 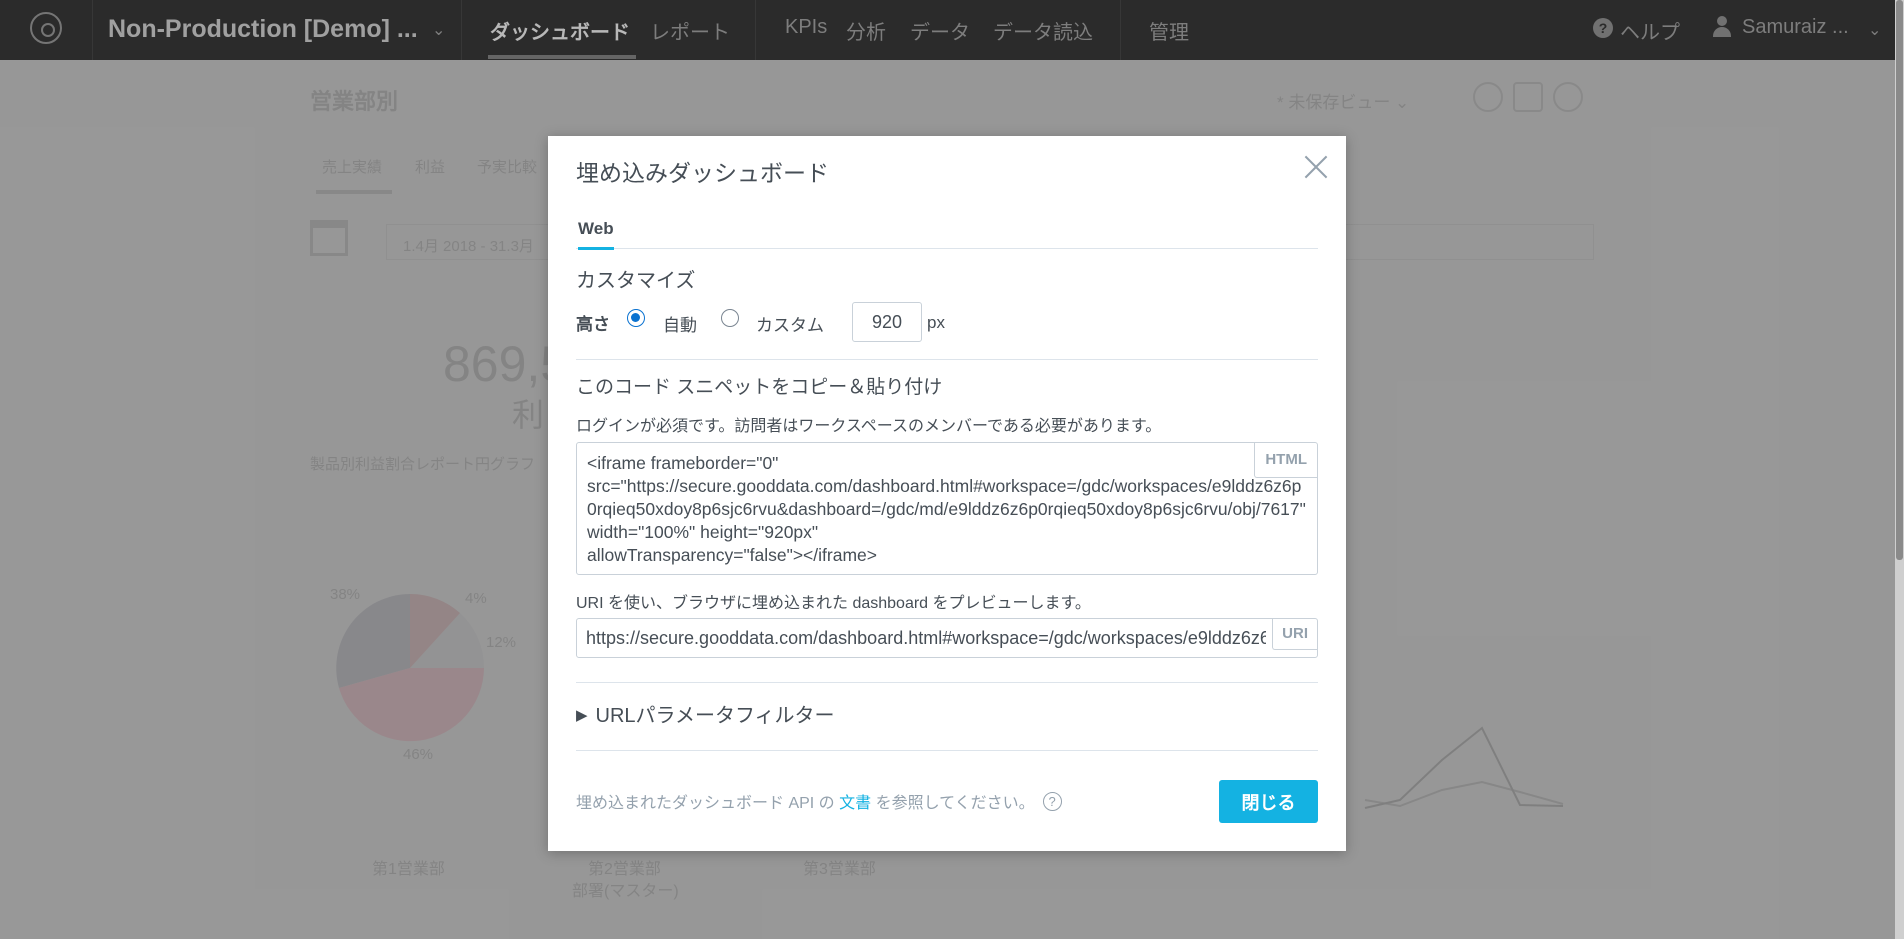 I want to click on login-note: ログインが必須です。訪問者はワークスペースのメンバーである必要があります。, so click(x=869, y=426).